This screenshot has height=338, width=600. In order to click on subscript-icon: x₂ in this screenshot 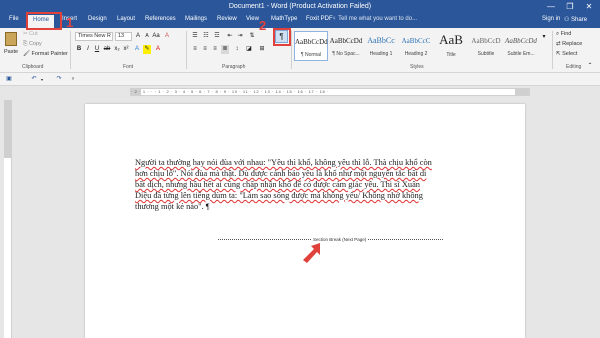, I will do `click(117, 49)`.